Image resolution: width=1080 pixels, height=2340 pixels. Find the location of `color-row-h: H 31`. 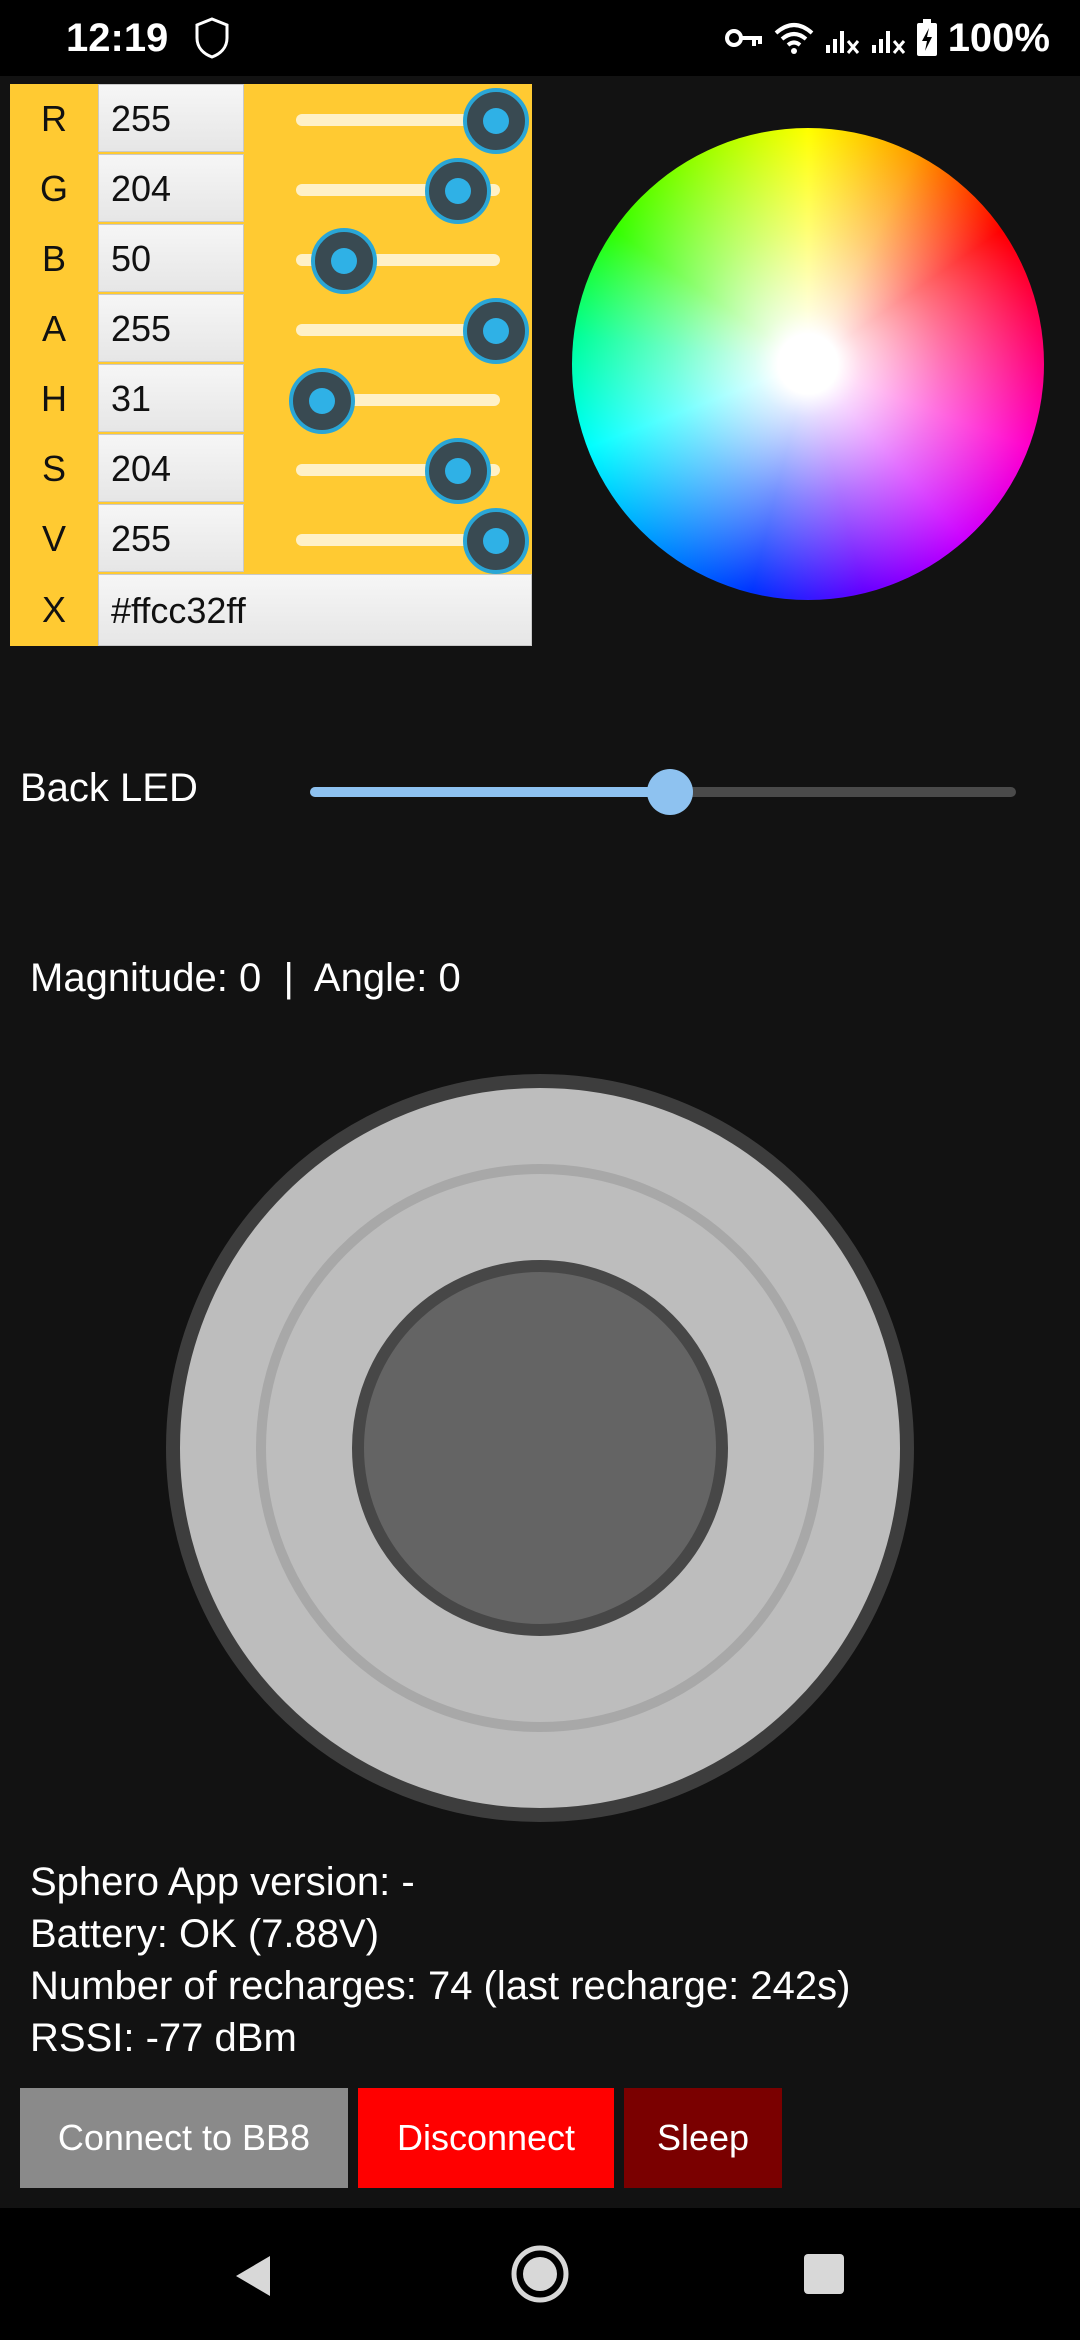

color-row-h: H 31 is located at coordinates (271, 399).